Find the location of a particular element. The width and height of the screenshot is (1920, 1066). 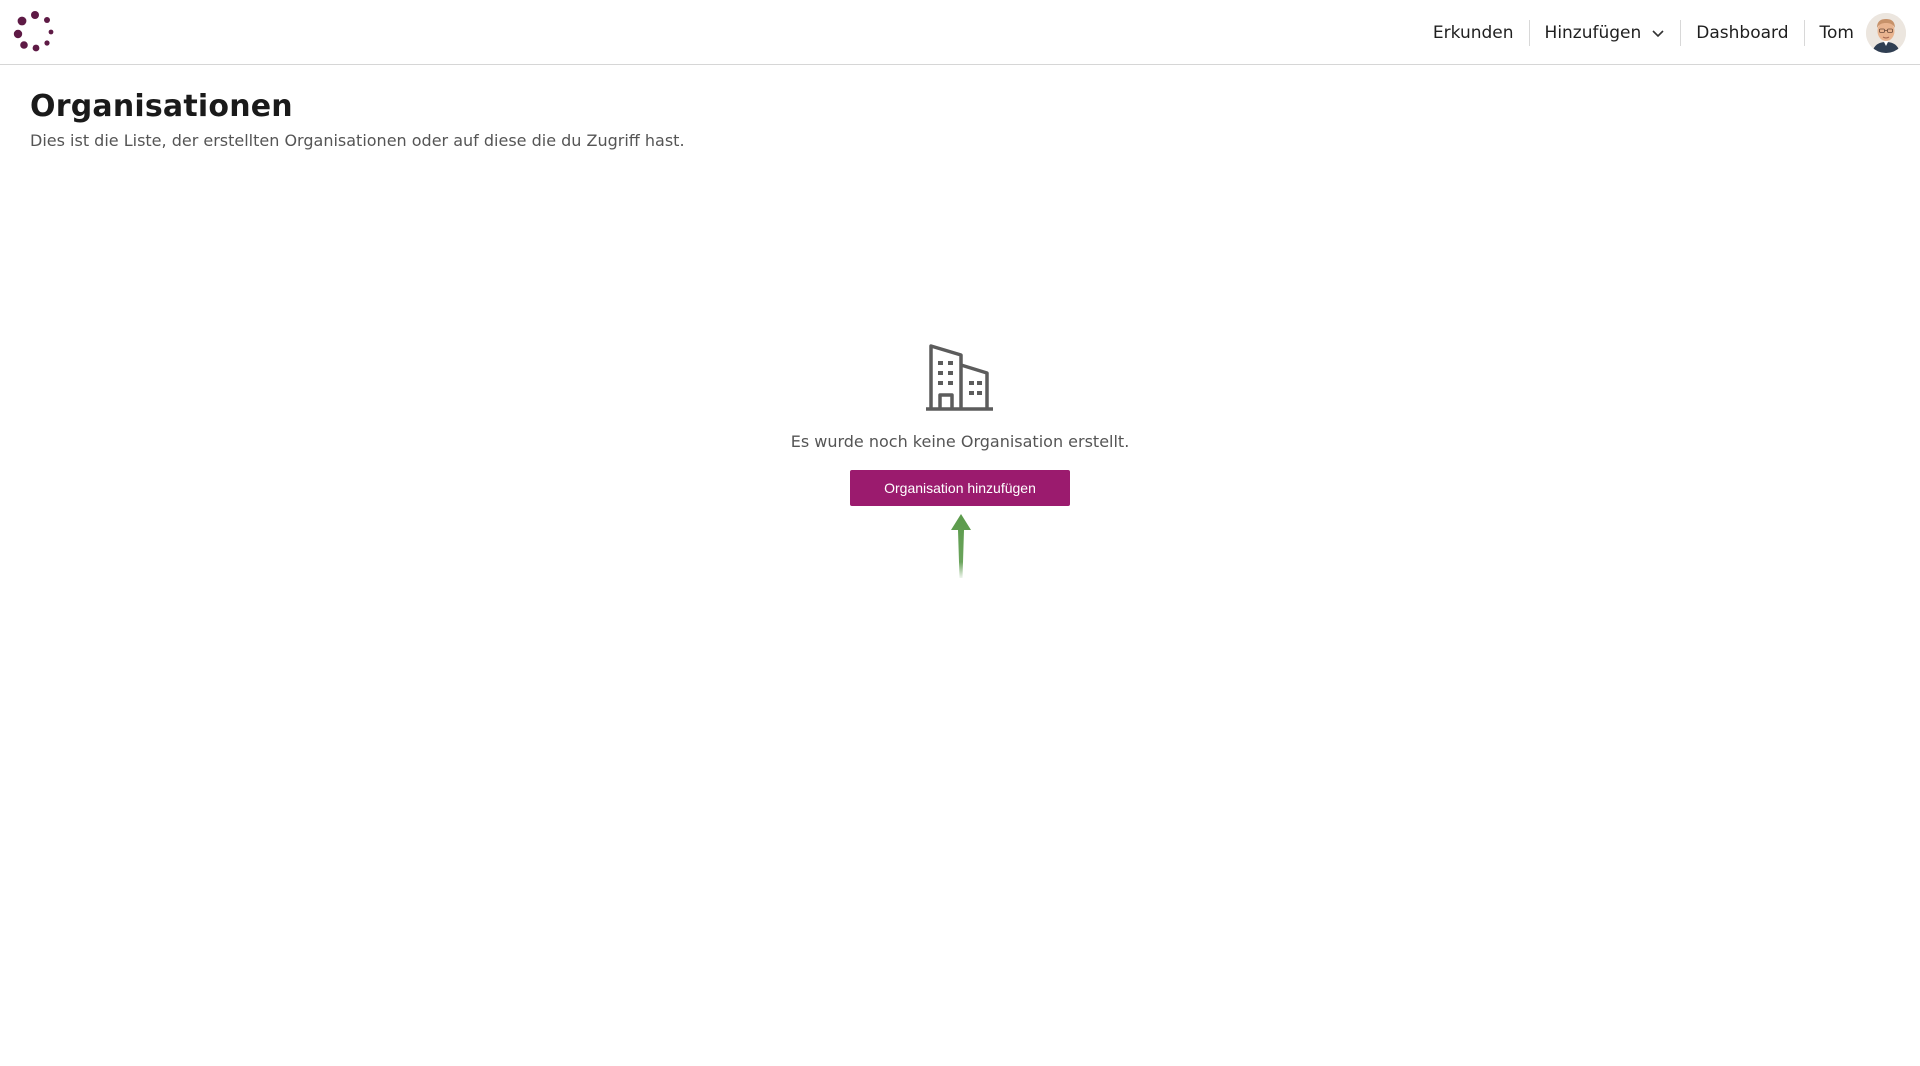

logo-icon is located at coordinates (35, 33).